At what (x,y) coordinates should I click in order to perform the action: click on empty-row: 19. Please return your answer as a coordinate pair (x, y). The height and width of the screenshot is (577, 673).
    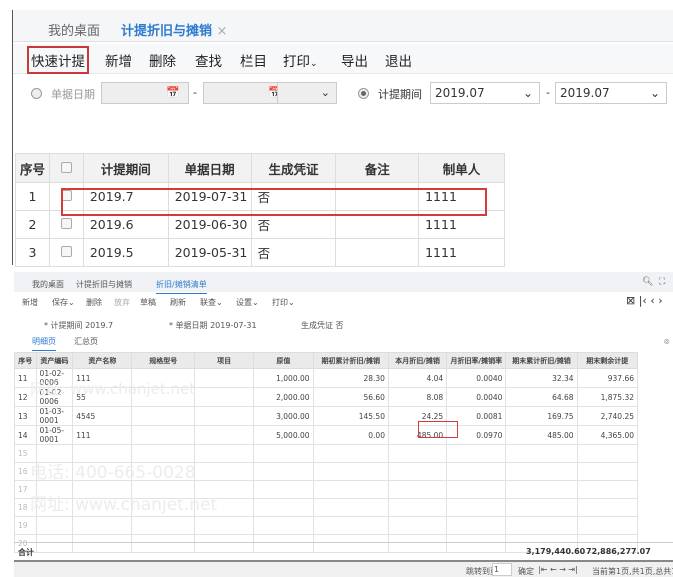
    Looking at the image, I should click on (326, 525).